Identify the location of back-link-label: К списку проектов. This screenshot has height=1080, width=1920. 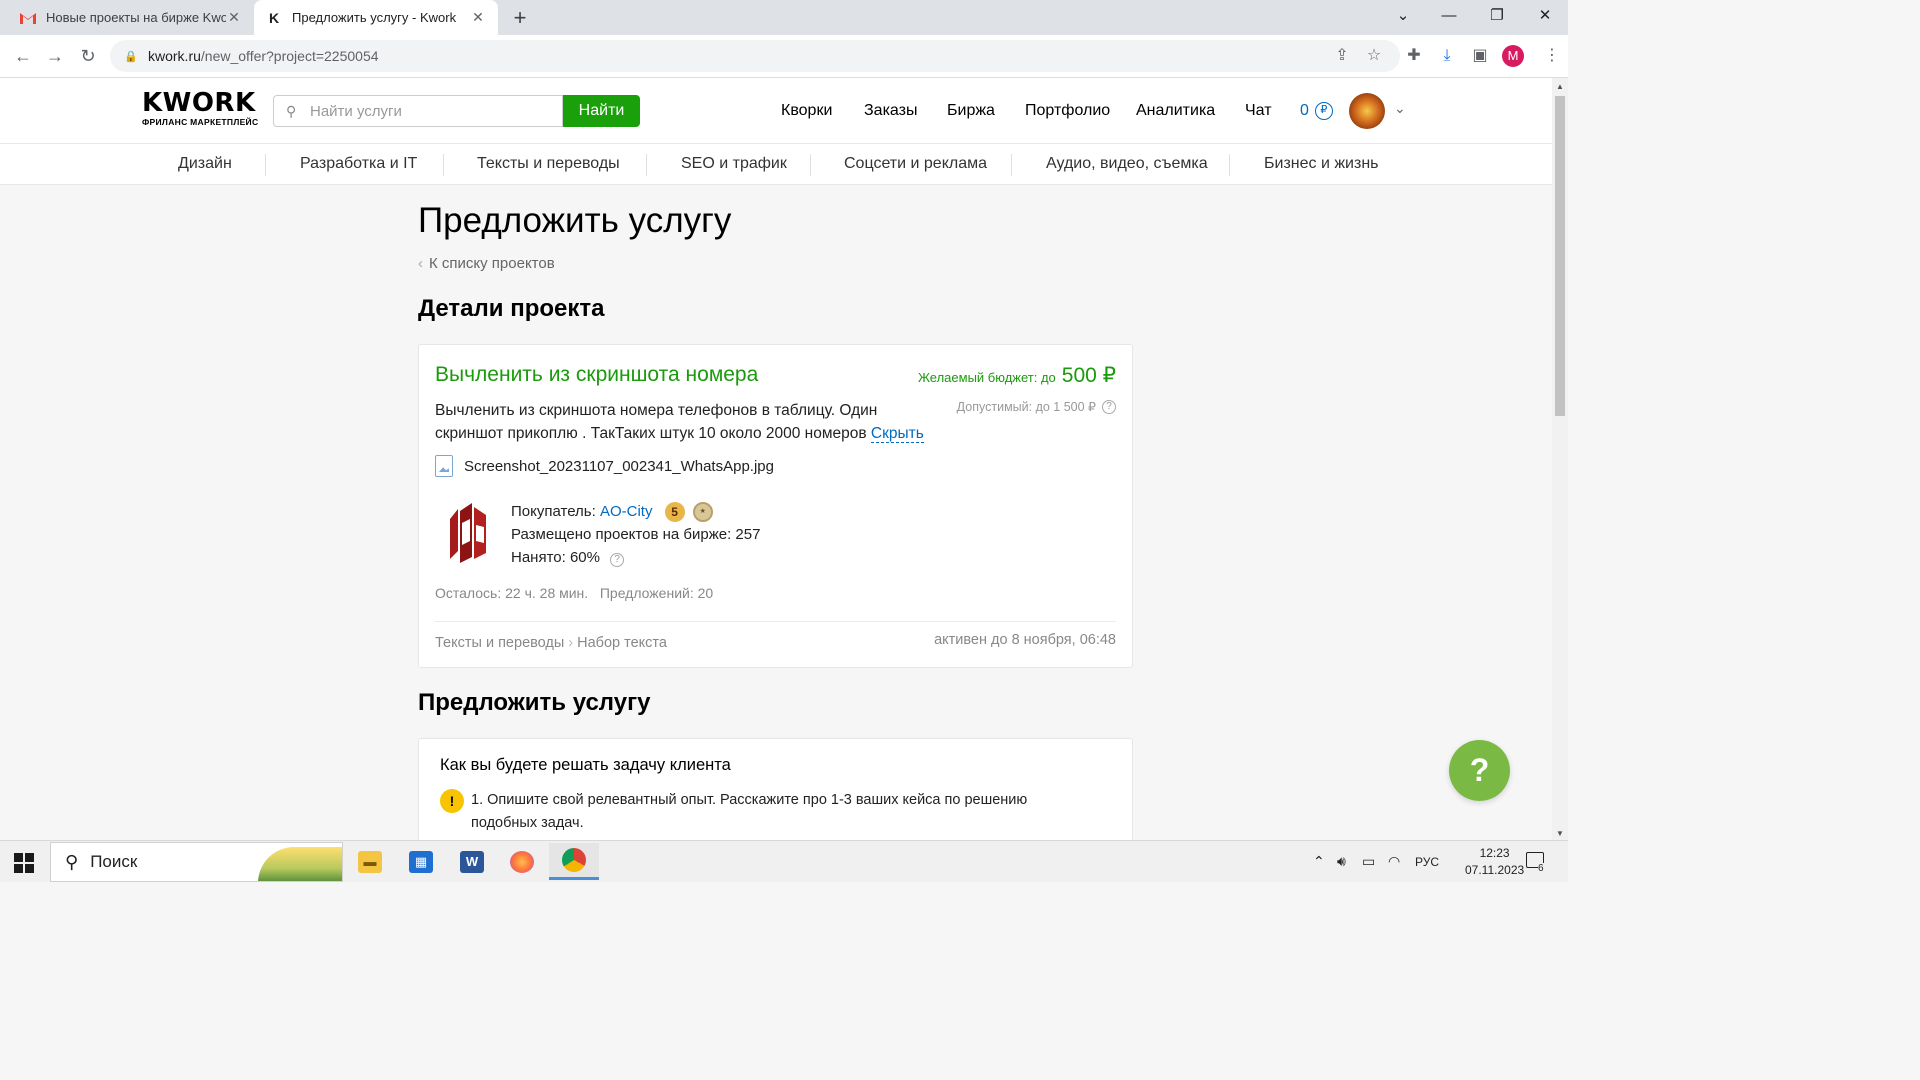
(492, 263).